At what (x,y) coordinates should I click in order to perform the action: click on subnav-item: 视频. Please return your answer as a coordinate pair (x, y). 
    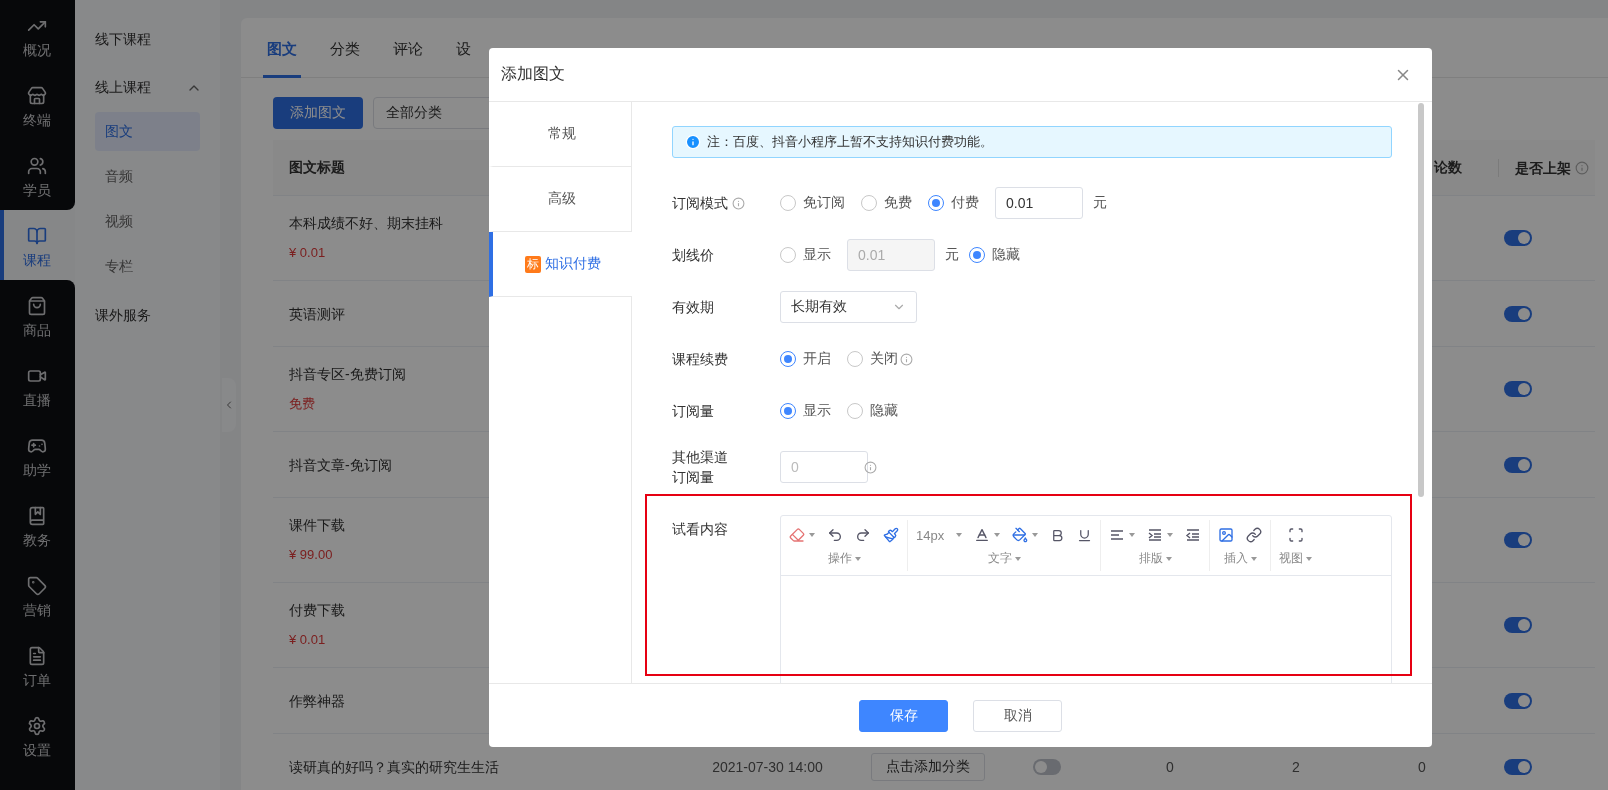
    Looking at the image, I should click on (147, 221).